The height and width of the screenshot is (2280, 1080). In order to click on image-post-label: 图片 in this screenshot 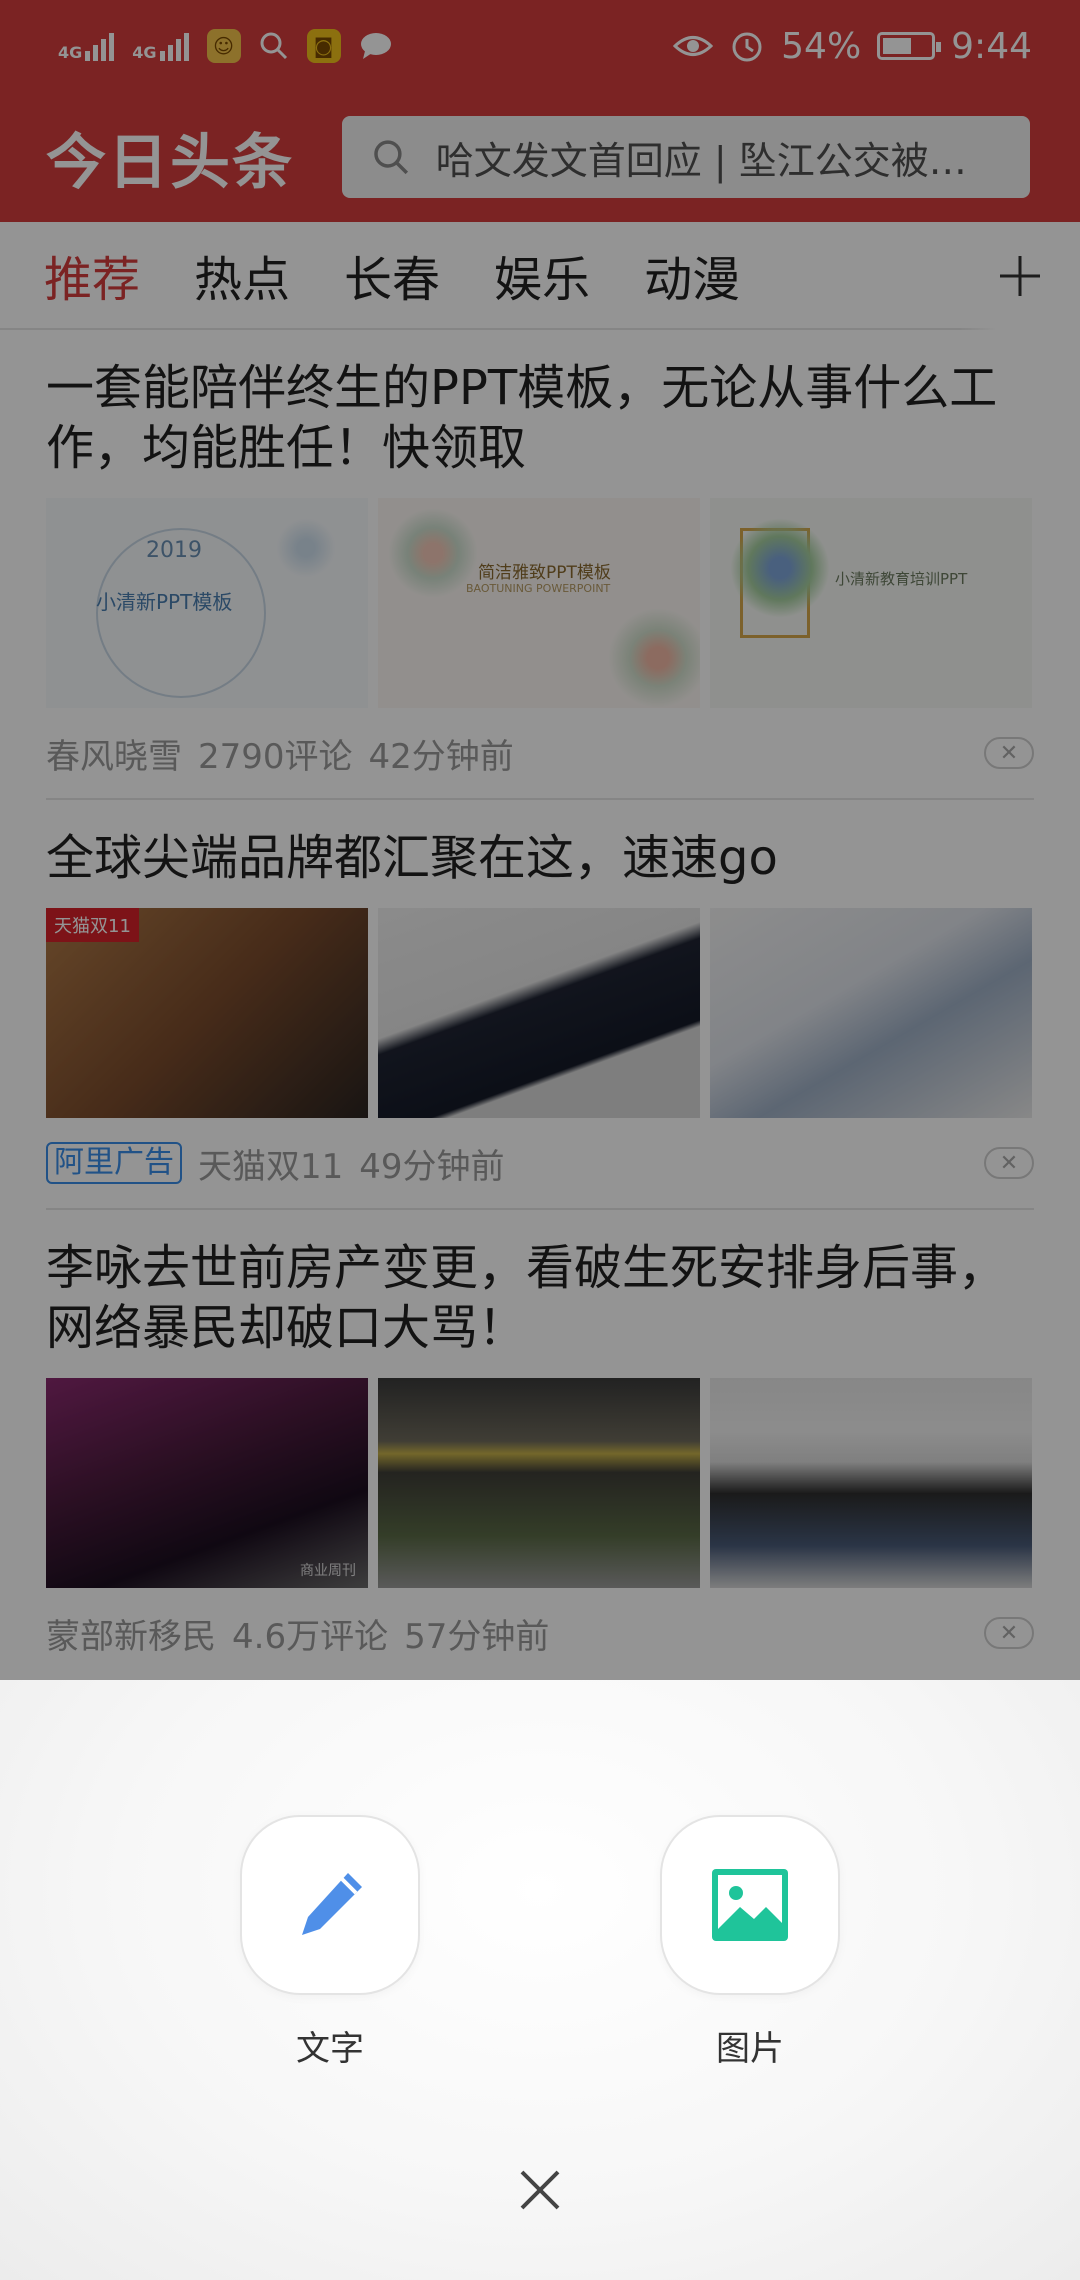, I will do `click(750, 2049)`.